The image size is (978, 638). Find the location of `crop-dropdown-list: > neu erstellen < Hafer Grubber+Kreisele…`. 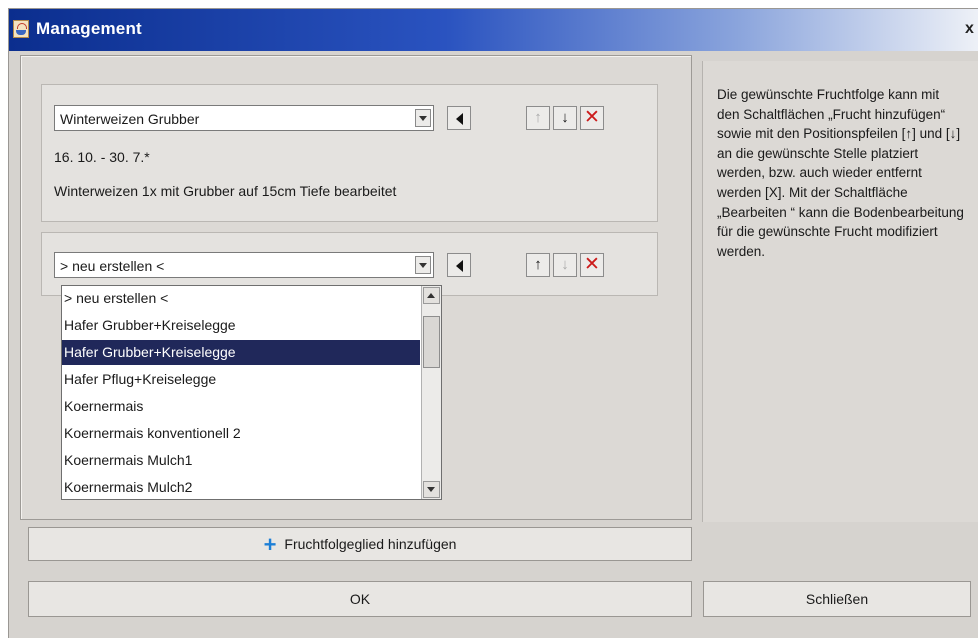

crop-dropdown-list: > neu erstellen < Hafer Grubber+Kreisele… is located at coordinates (251, 392).